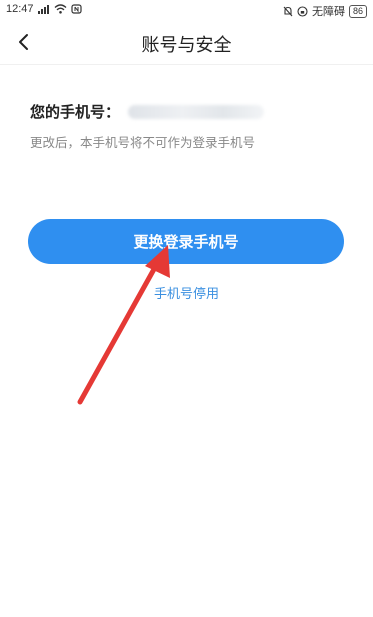 This screenshot has height=617, width=373. What do you see at coordinates (60, 9) in the screenshot?
I see `wifi-icon` at bounding box center [60, 9].